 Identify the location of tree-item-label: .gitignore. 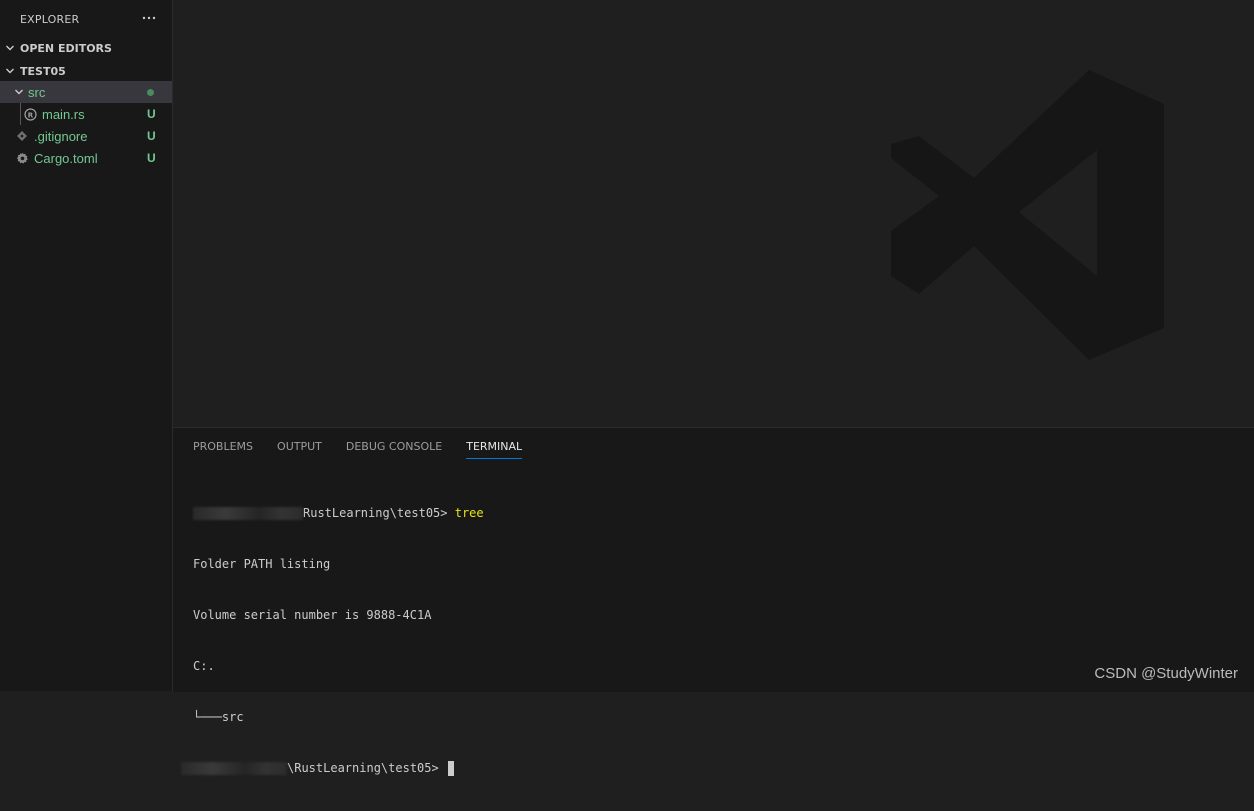
(61, 136).